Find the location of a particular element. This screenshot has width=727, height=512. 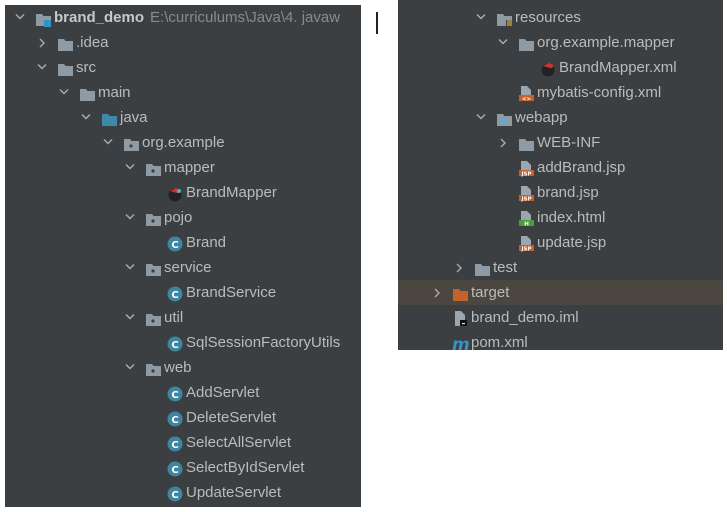

node-label: update.jsp is located at coordinates (572, 242).